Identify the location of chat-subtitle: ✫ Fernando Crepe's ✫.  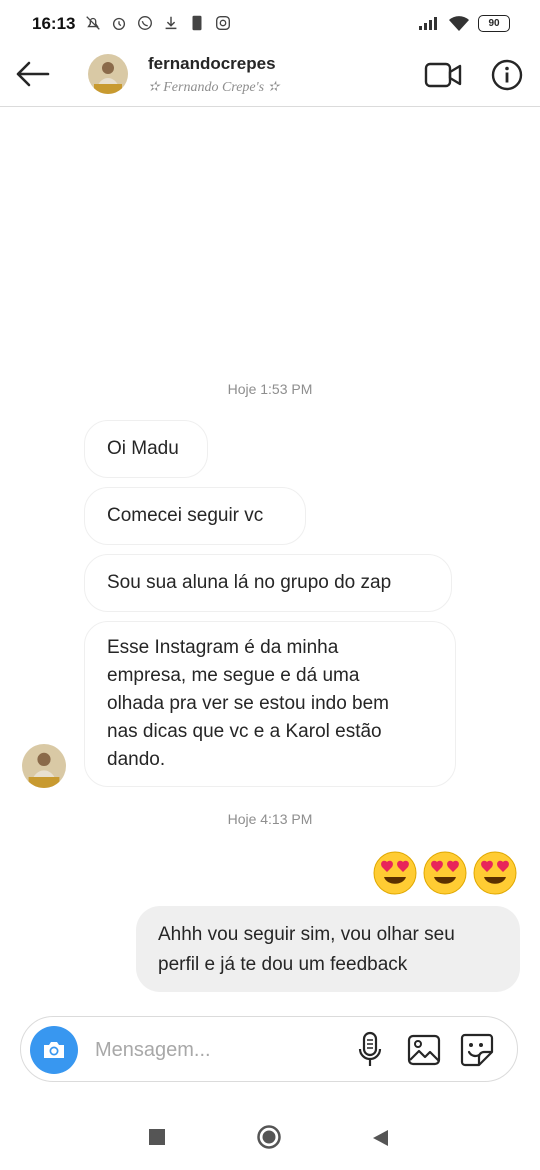
(214, 87).